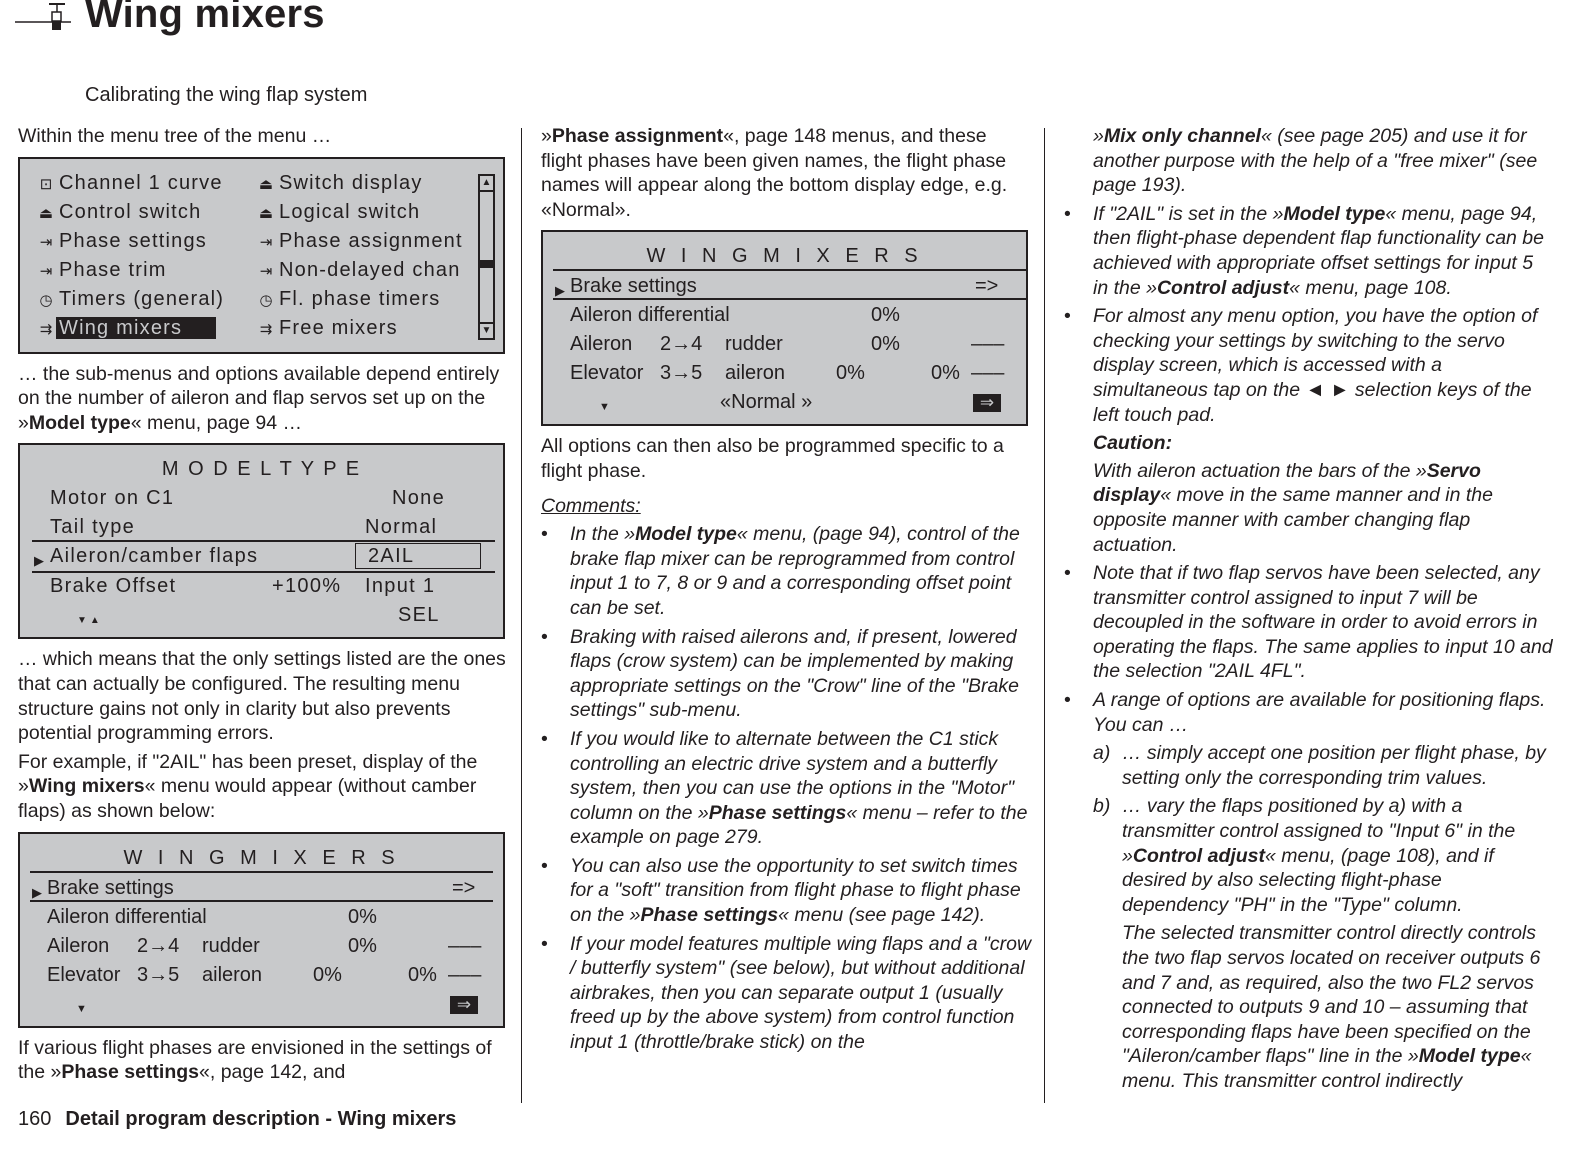 This screenshot has height=1152, width=1595. What do you see at coordinates (113, 586) in the screenshot?
I see `row-label: Brake Offset` at bounding box center [113, 586].